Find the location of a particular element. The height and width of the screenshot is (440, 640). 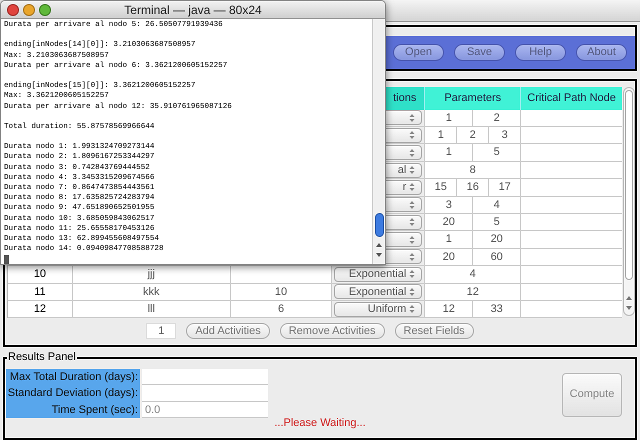

field-label: Max Total Duration (days): is located at coordinates (73, 377).